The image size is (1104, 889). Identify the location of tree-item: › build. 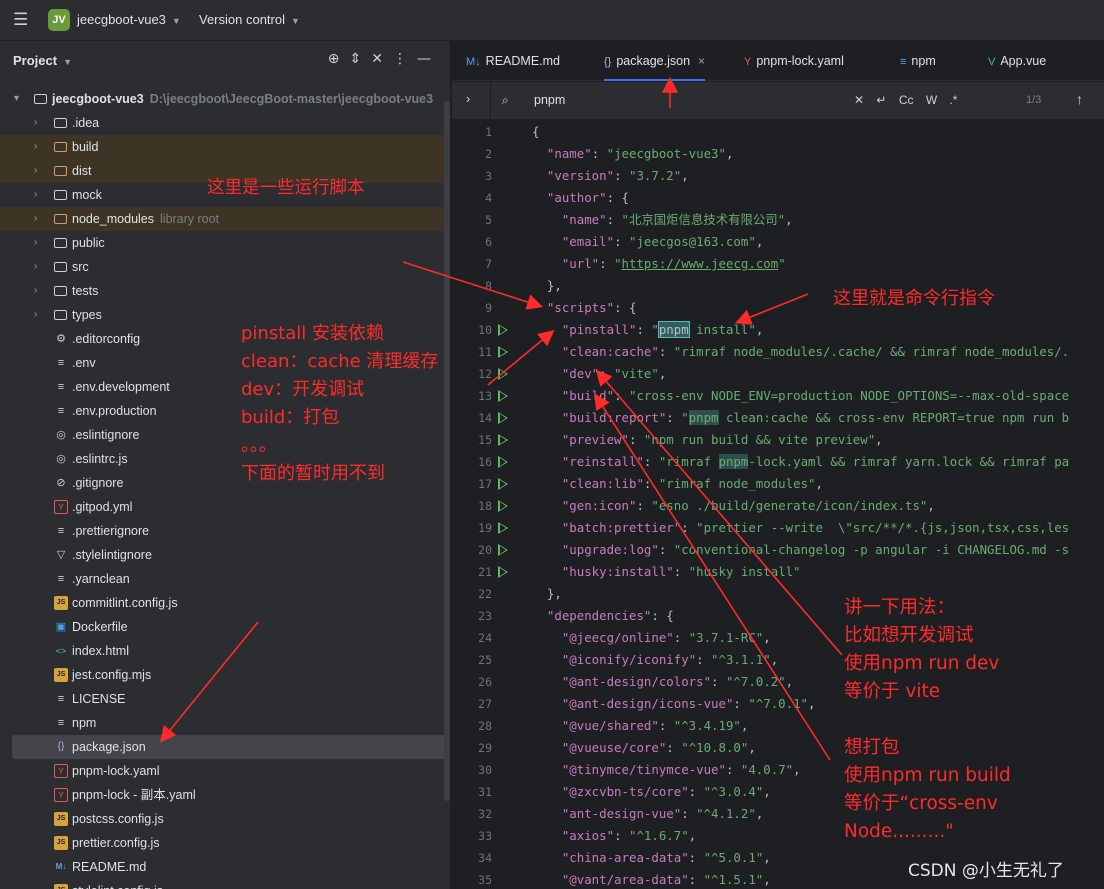
(222, 147).